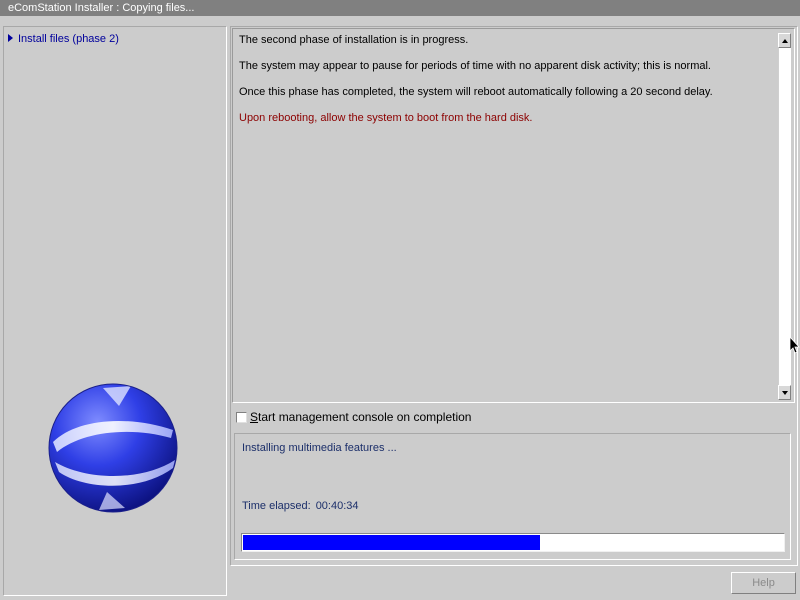 This screenshot has width=800, height=600. What do you see at coordinates (763, 583) in the screenshot?
I see `help-button: Help` at bounding box center [763, 583].